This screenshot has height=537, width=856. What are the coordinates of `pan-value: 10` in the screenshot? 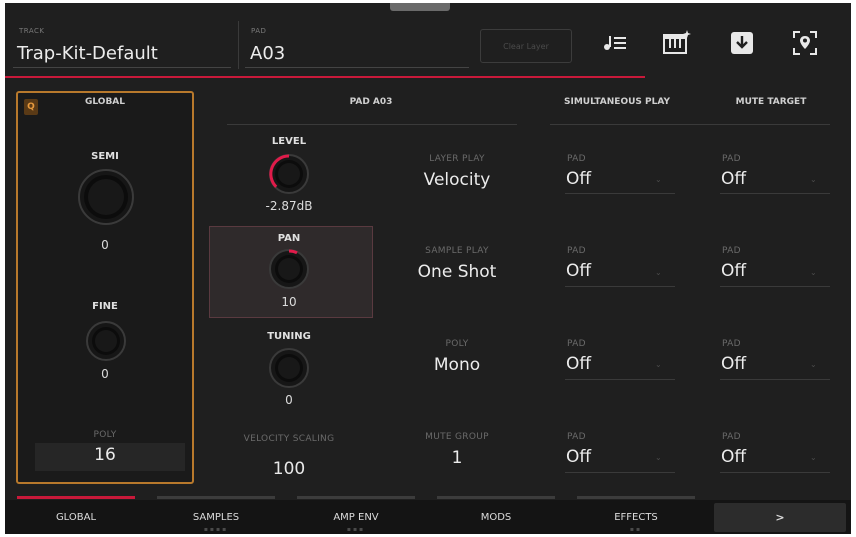 It's located at (289, 302).